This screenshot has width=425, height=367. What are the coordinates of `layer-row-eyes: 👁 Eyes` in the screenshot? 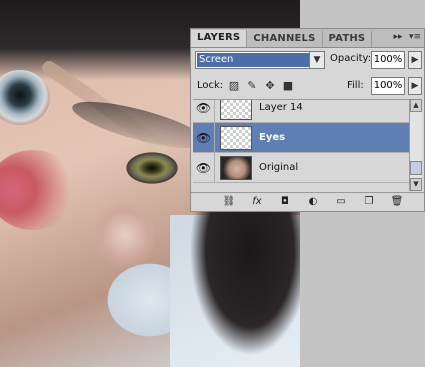 It's located at (301, 138).